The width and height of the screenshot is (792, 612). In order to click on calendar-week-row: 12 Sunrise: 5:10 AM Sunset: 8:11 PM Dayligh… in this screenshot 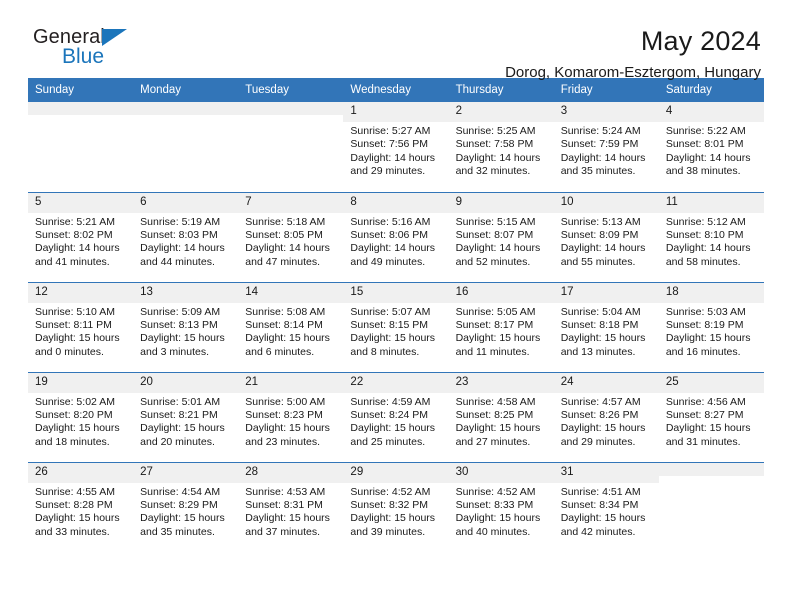, I will do `click(396, 326)`.